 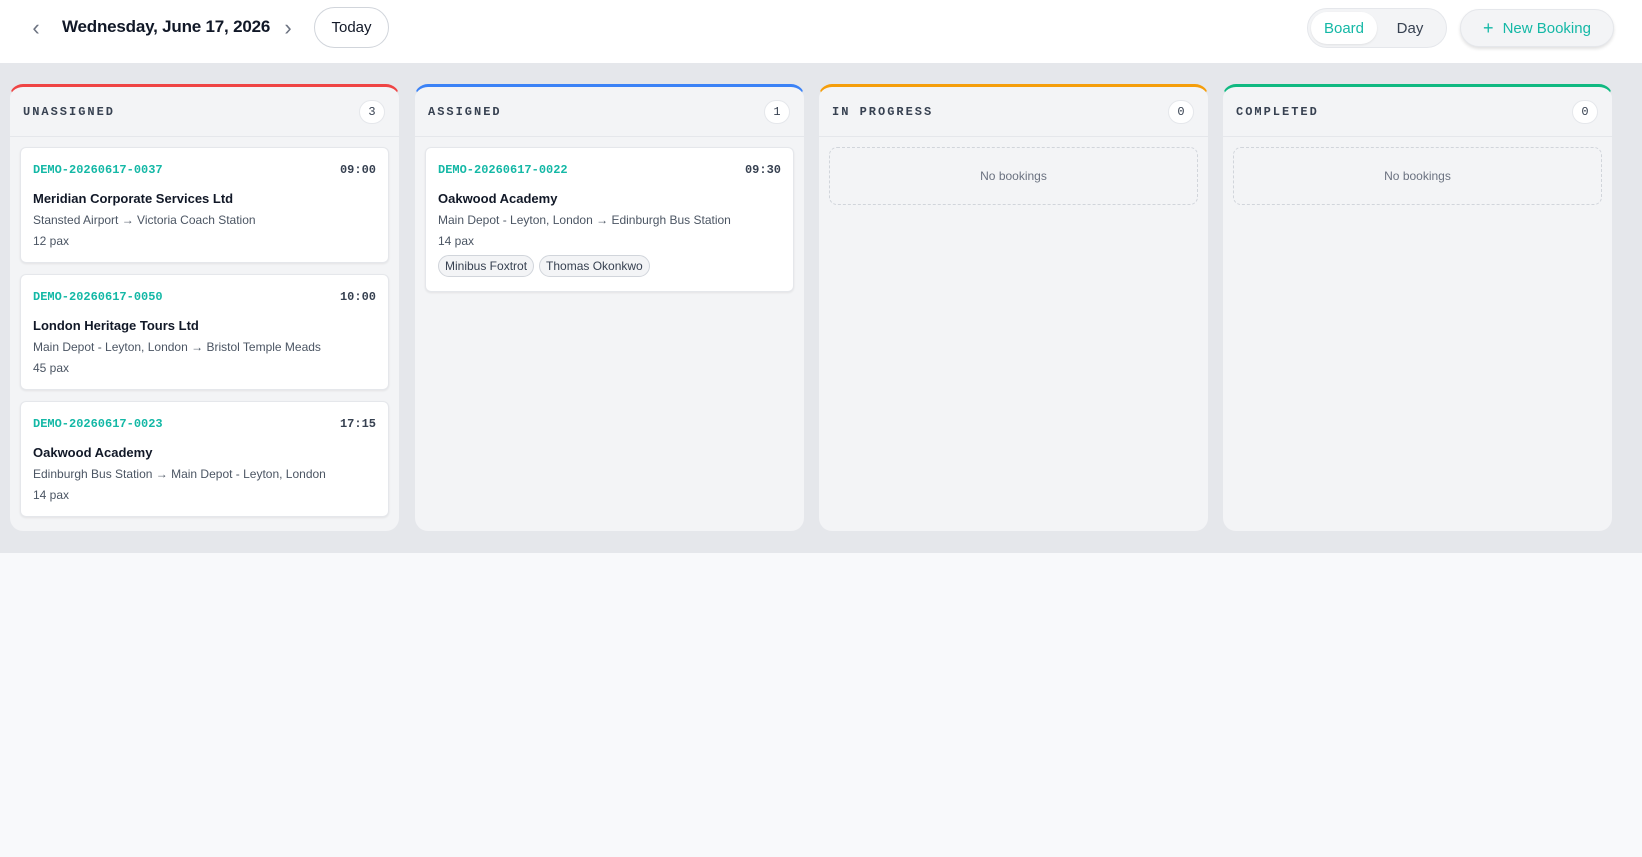 What do you see at coordinates (204, 112) in the screenshot?
I see `column-header: UNASSIGNED 3` at bounding box center [204, 112].